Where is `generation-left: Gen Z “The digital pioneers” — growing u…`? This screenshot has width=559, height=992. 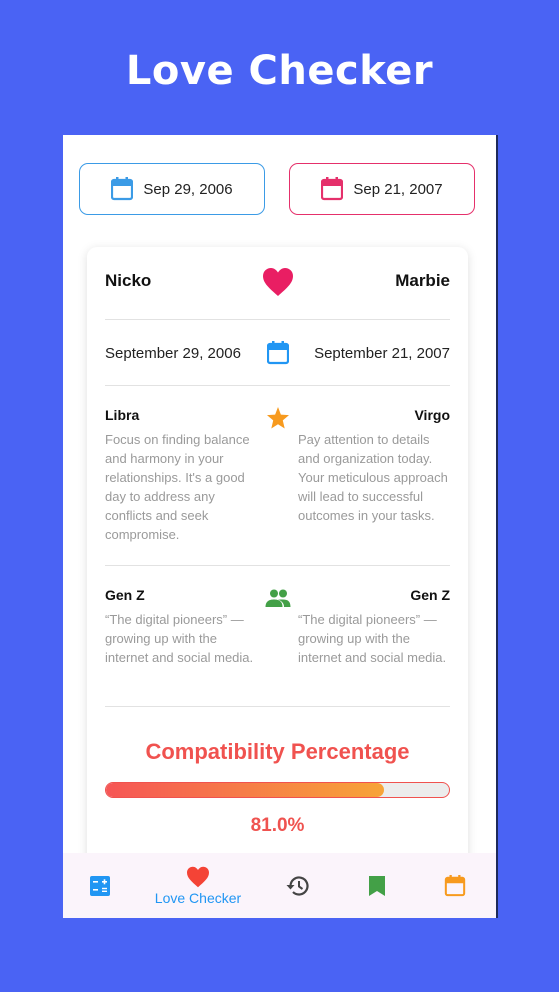
generation-left: Gen Z “The digital pioneers” — growing u… is located at coordinates (181, 627).